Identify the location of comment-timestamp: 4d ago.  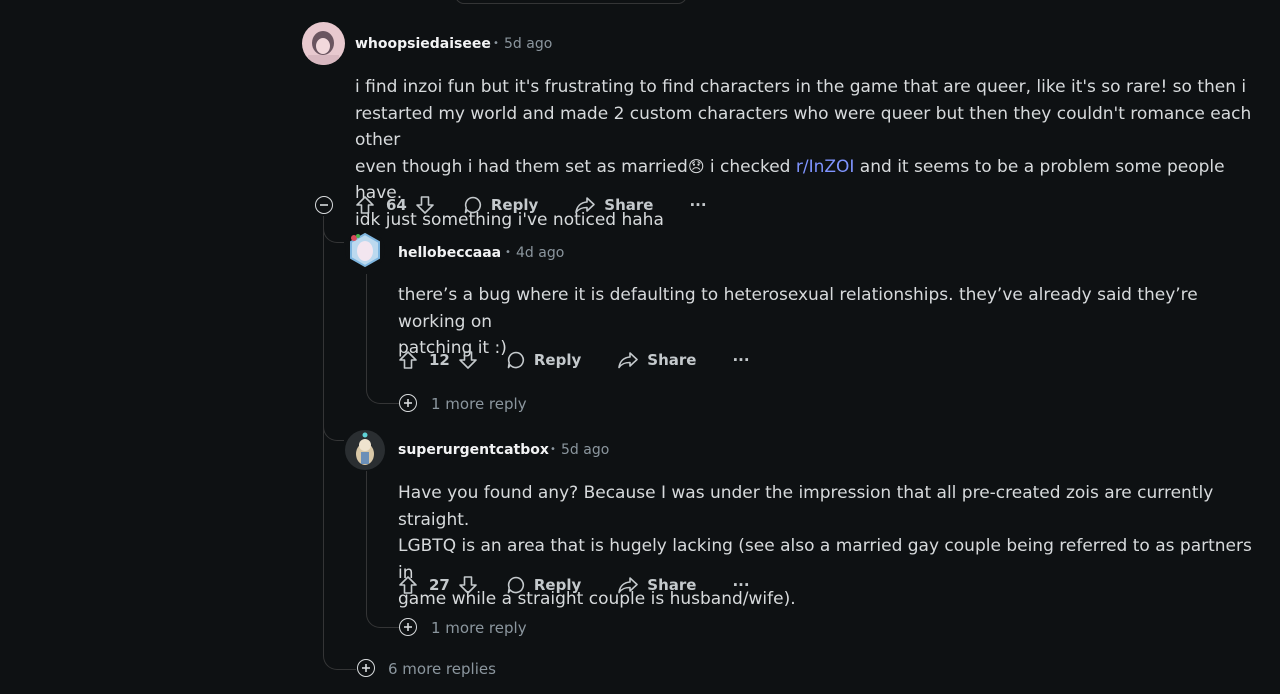
(540, 253).